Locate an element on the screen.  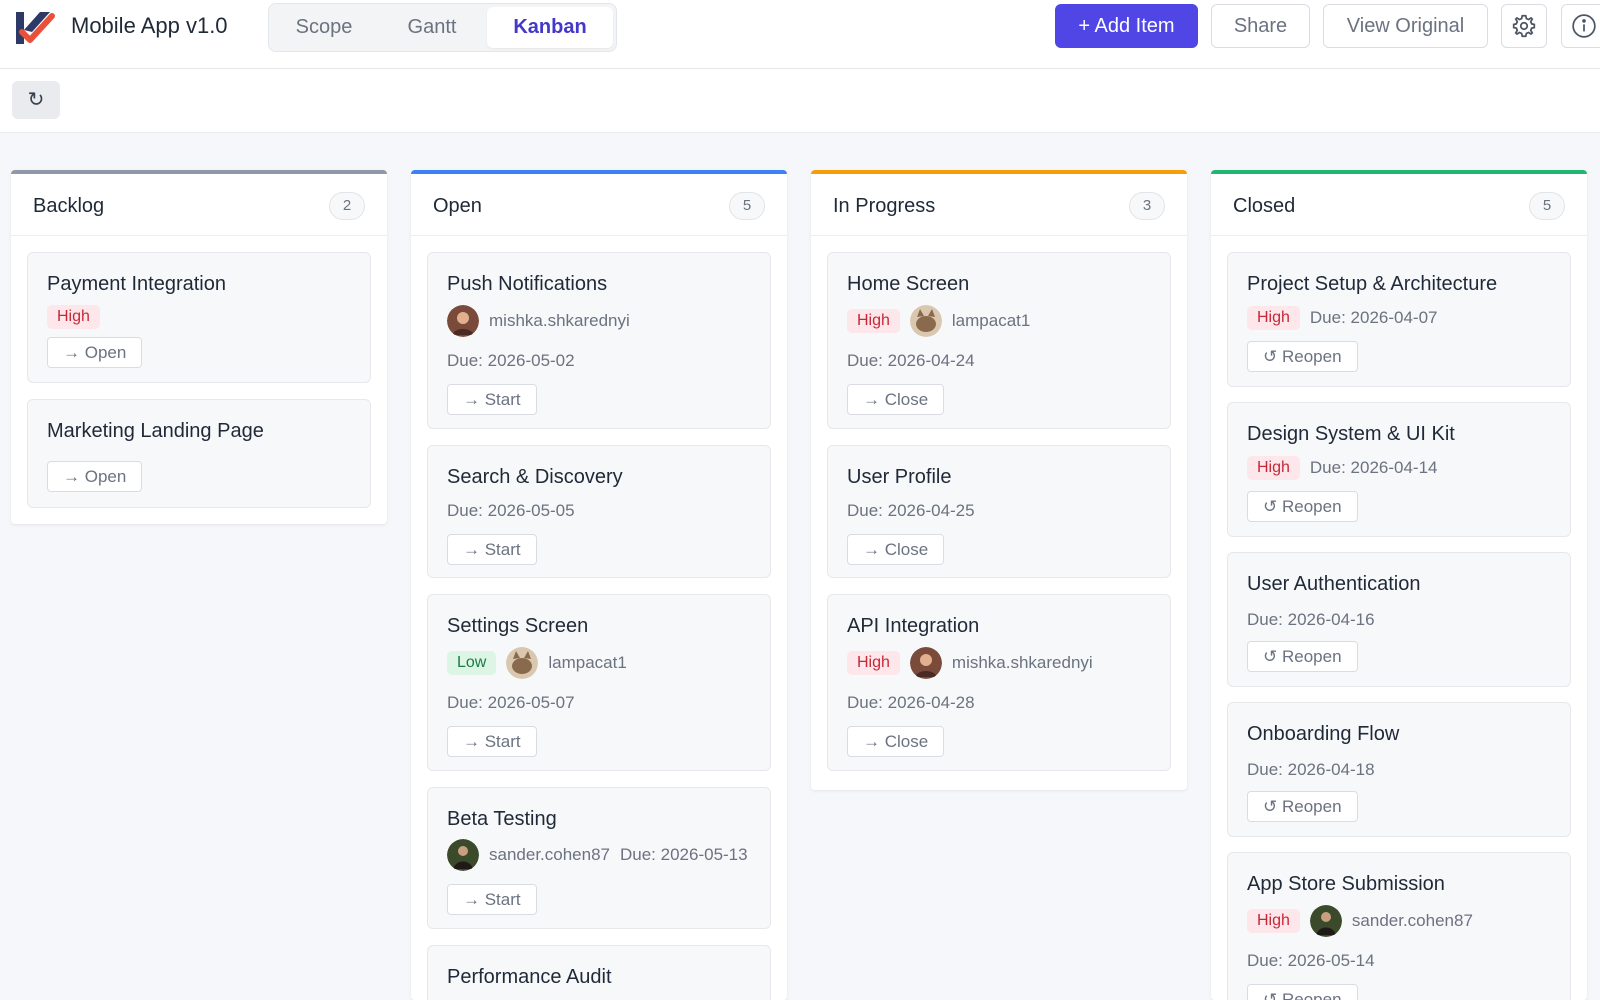
due-date: Due: 2026-04-28 is located at coordinates (911, 702).